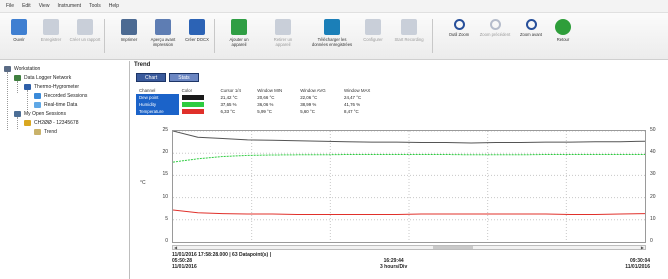 The height and width of the screenshot is (279, 668). I want to click on tree-item-session-folder: CH2ØØ - 12345678, so click(51, 123).